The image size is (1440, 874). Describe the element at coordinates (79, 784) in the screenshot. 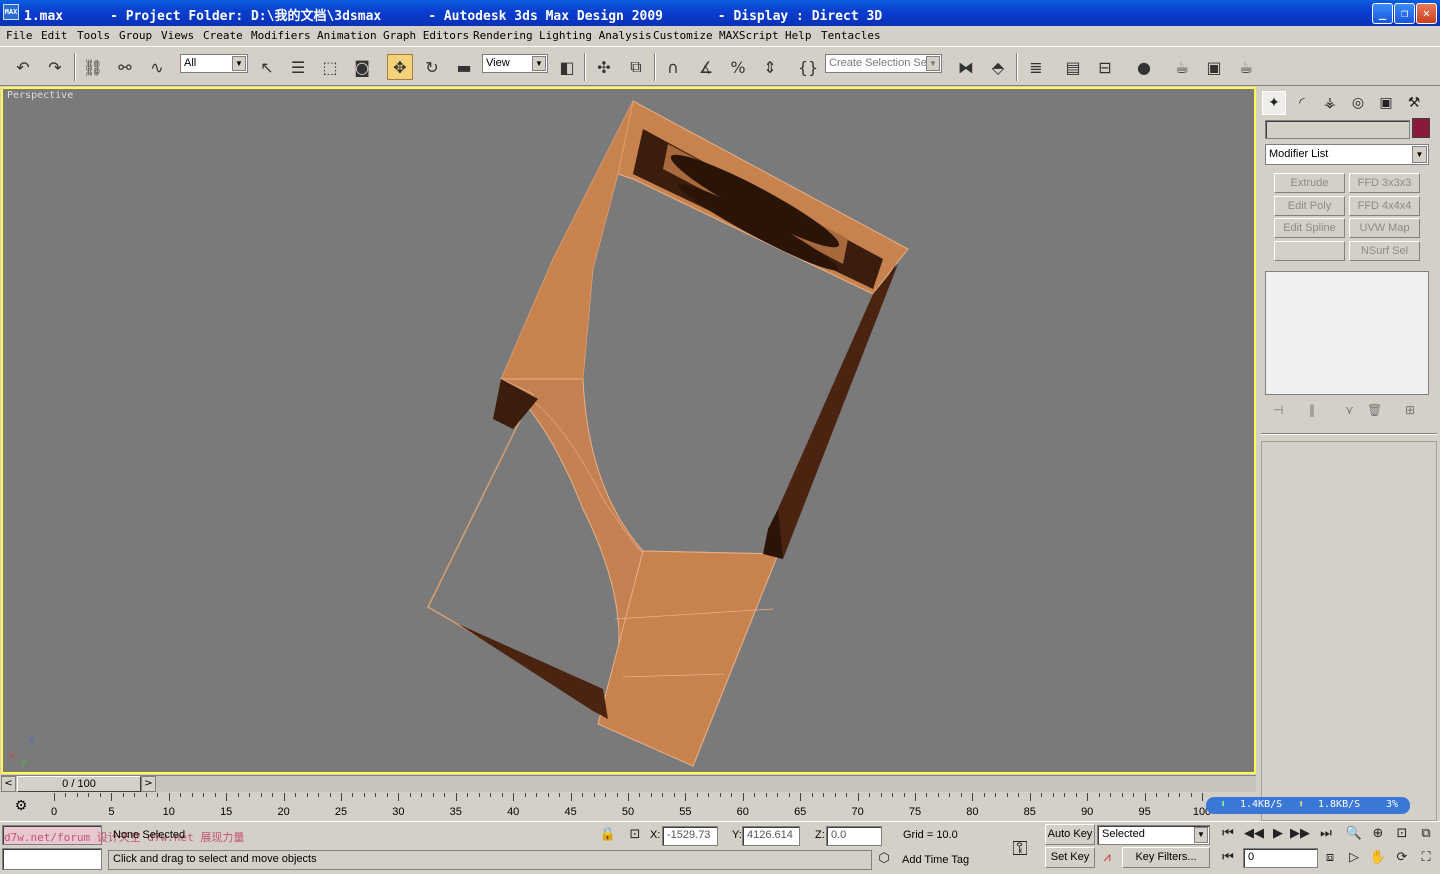

I see `time-slider-thumb: 0 / 100` at that location.